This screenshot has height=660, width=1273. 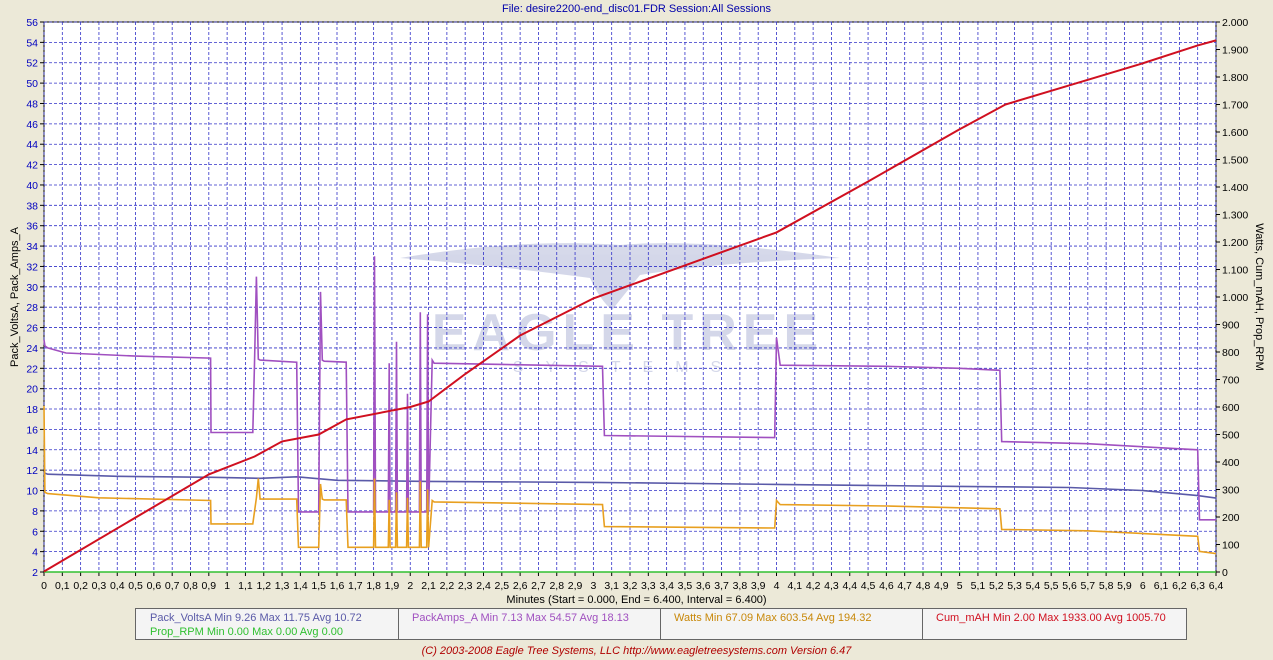 What do you see at coordinates (80, 586) in the screenshot?
I see `x-tick-label: 0,2` at bounding box center [80, 586].